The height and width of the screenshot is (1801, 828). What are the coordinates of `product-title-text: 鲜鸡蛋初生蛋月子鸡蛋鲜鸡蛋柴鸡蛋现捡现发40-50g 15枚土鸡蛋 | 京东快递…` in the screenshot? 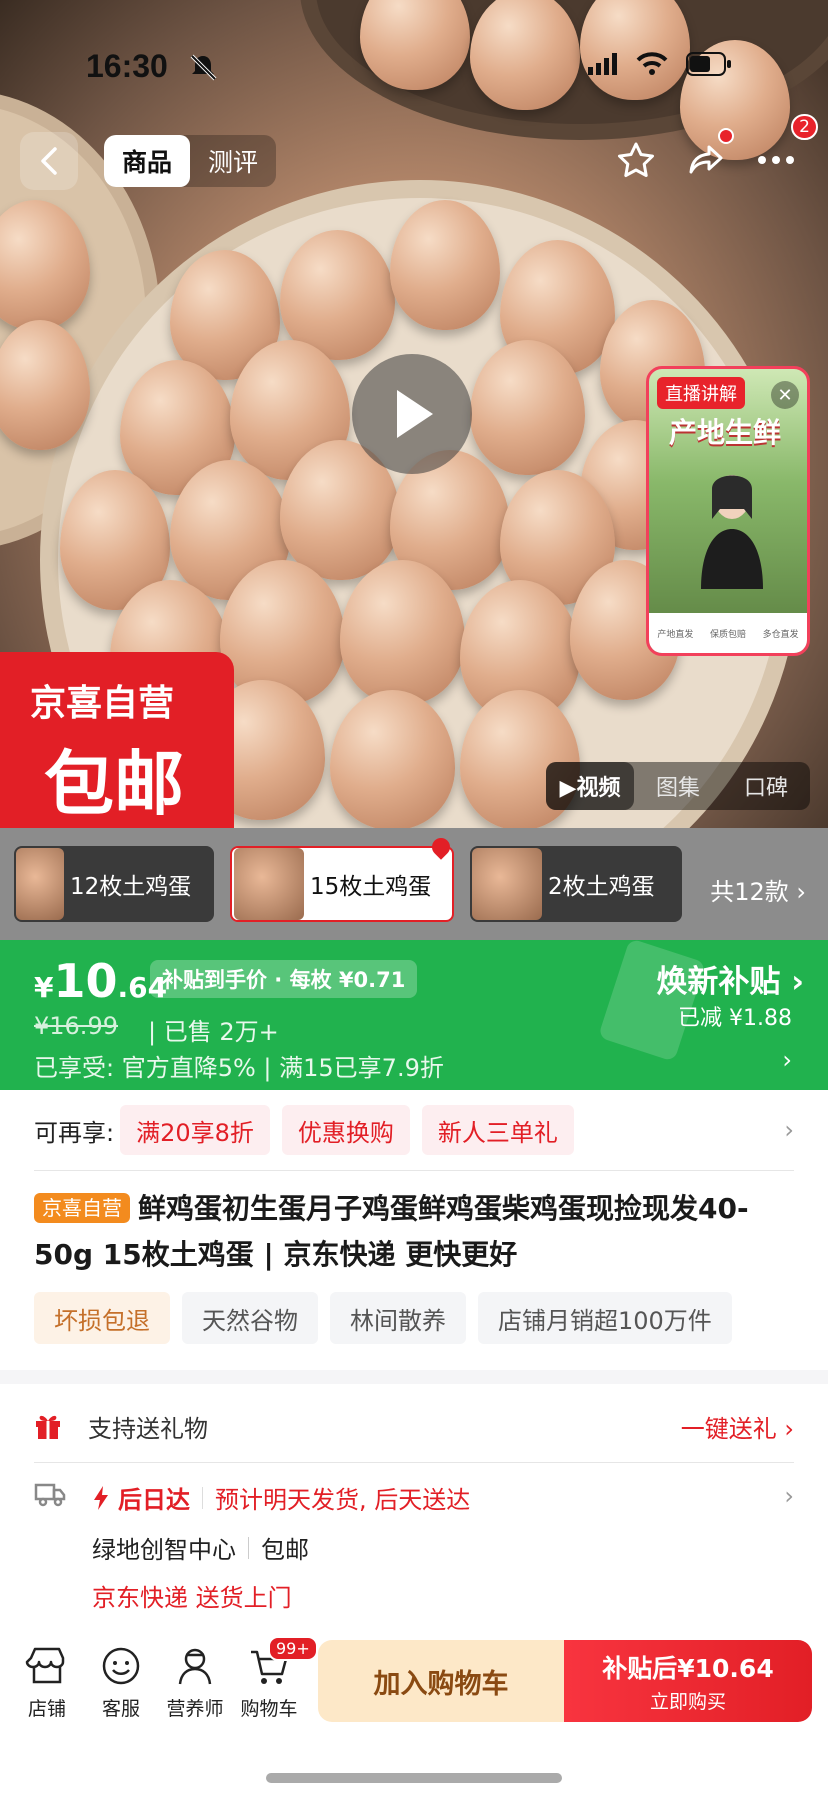 It's located at (391, 1231).